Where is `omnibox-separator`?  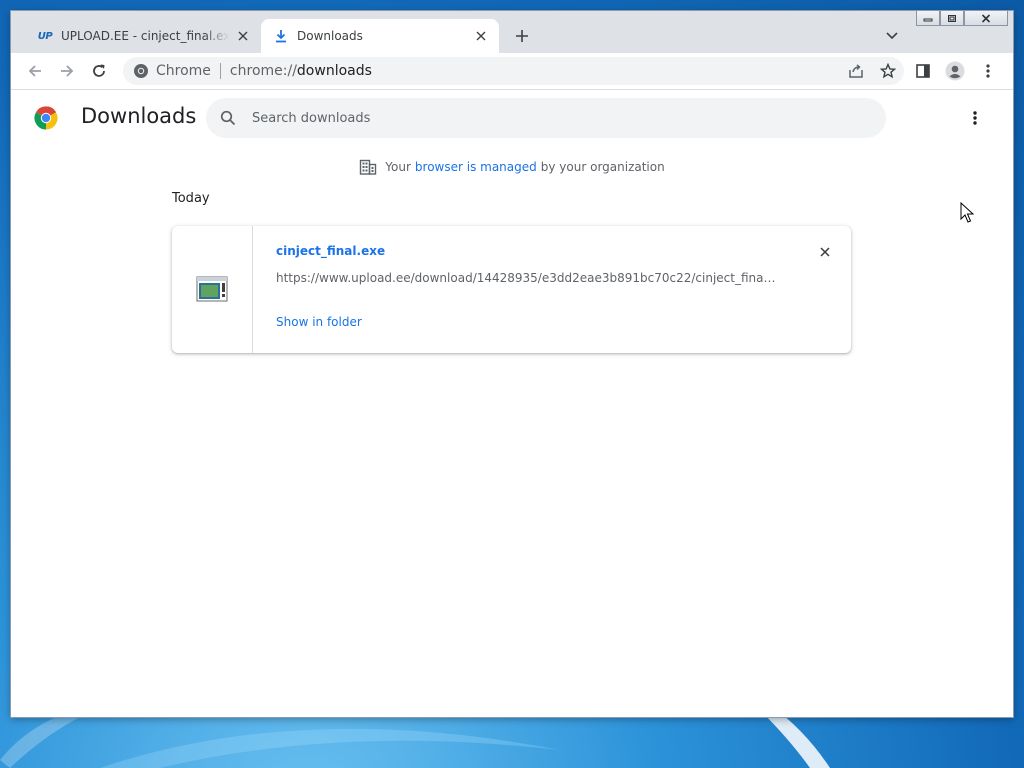 omnibox-separator is located at coordinates (220, 71).